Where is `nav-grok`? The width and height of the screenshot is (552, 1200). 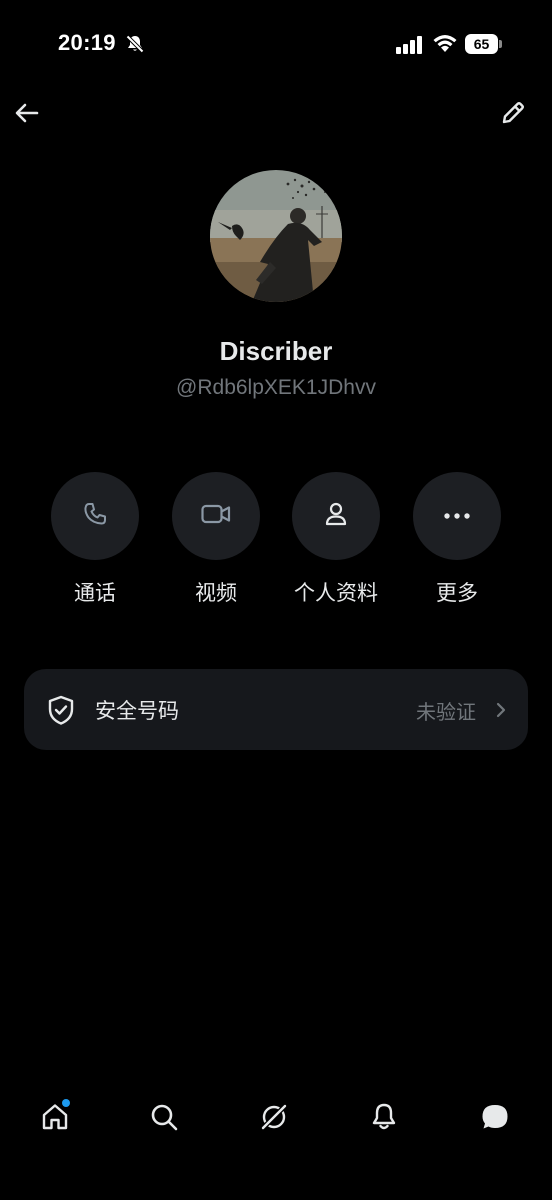
nav-grok is located at coordinates (274, 1119).